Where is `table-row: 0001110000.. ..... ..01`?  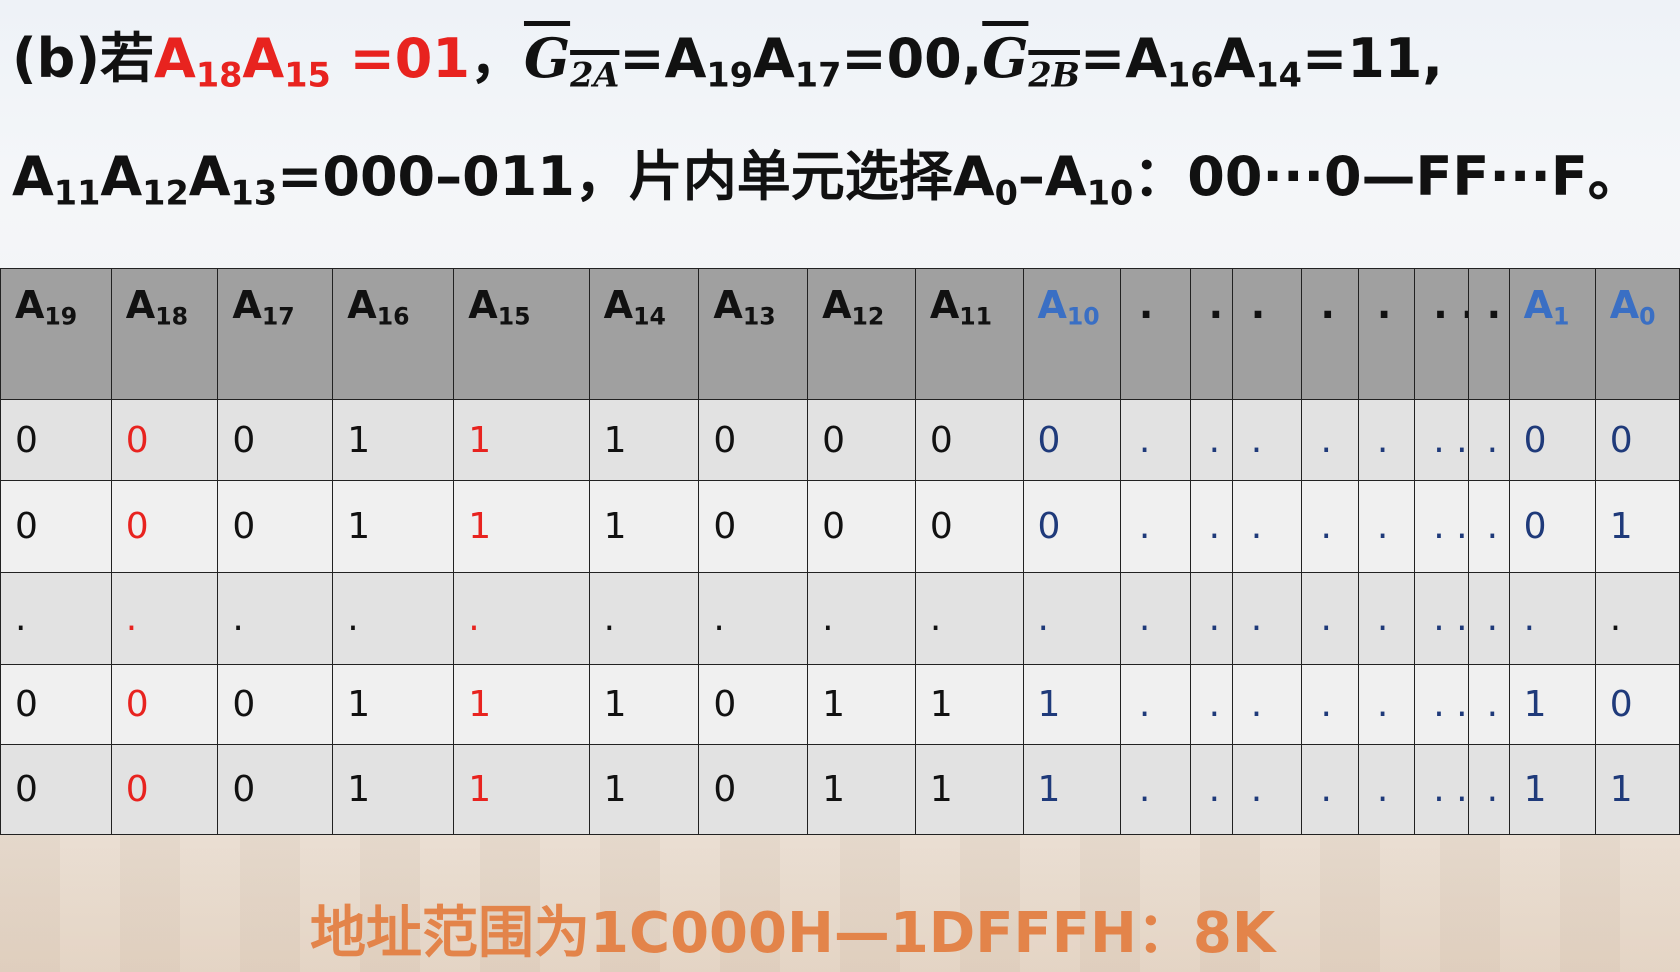 table-row: 0001110000.. ..... ..01 is located at coordinates (840, 526).